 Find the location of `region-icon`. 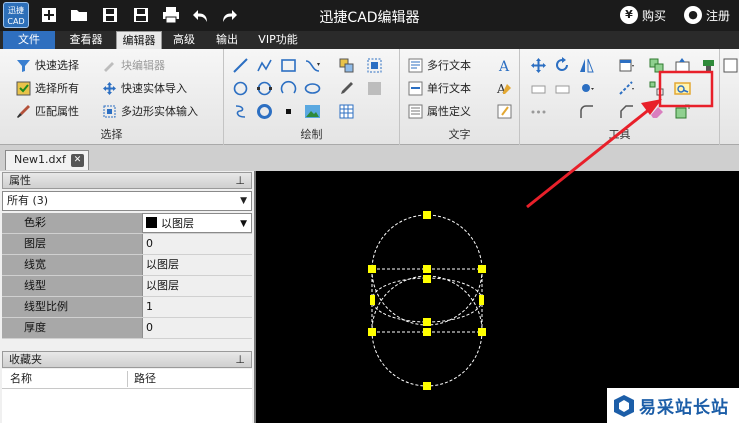

region-icon is located at coordinates (374, 65).